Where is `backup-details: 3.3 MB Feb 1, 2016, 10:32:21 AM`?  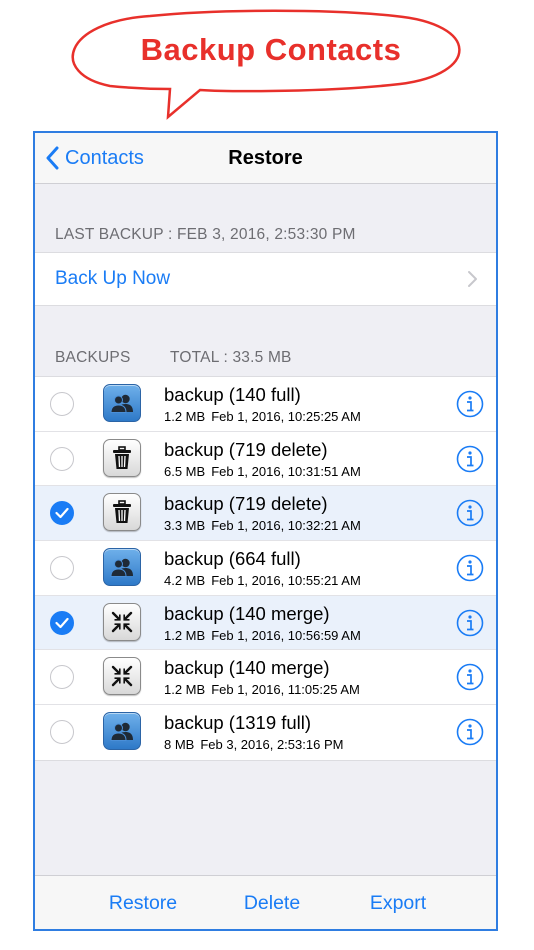 backup-details: 3.3 MB Feb 1, 2016, 10:32:21 AM is located at coordinates (262, 525).